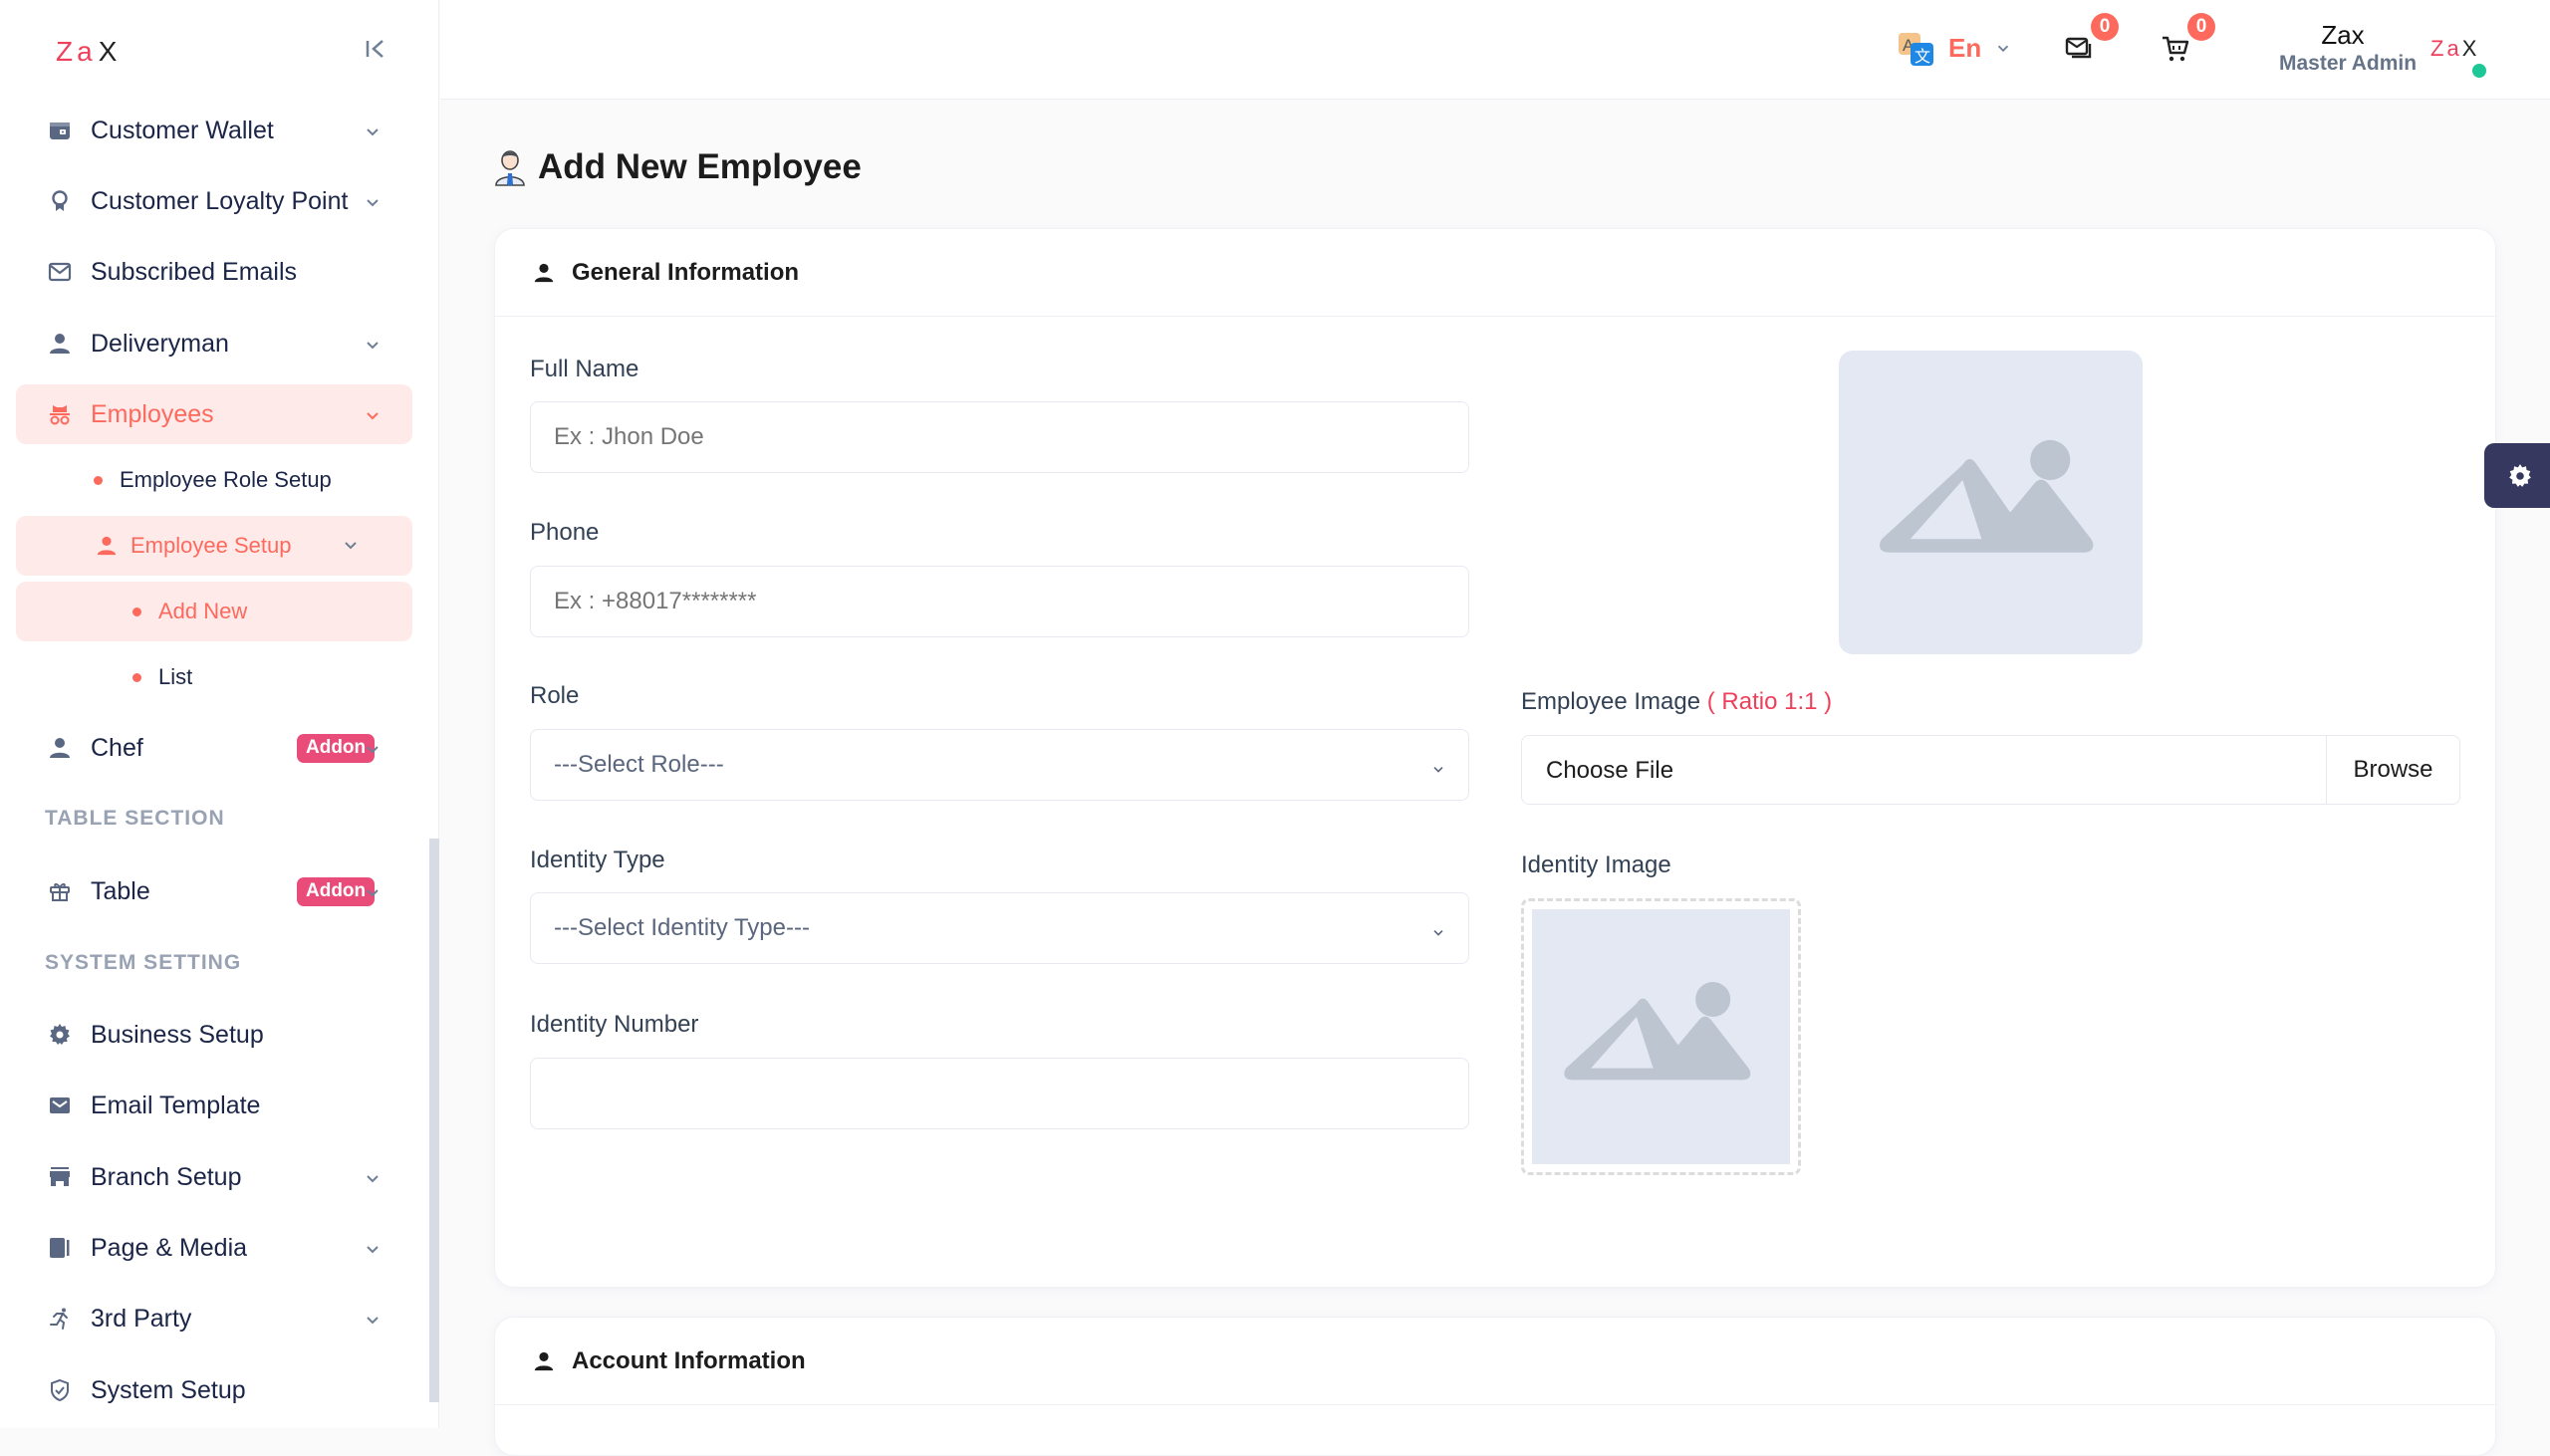 The width and height of the screenshot is (2550, 1456). I want to click on settings-panel-toggle, so click(2517, 475).